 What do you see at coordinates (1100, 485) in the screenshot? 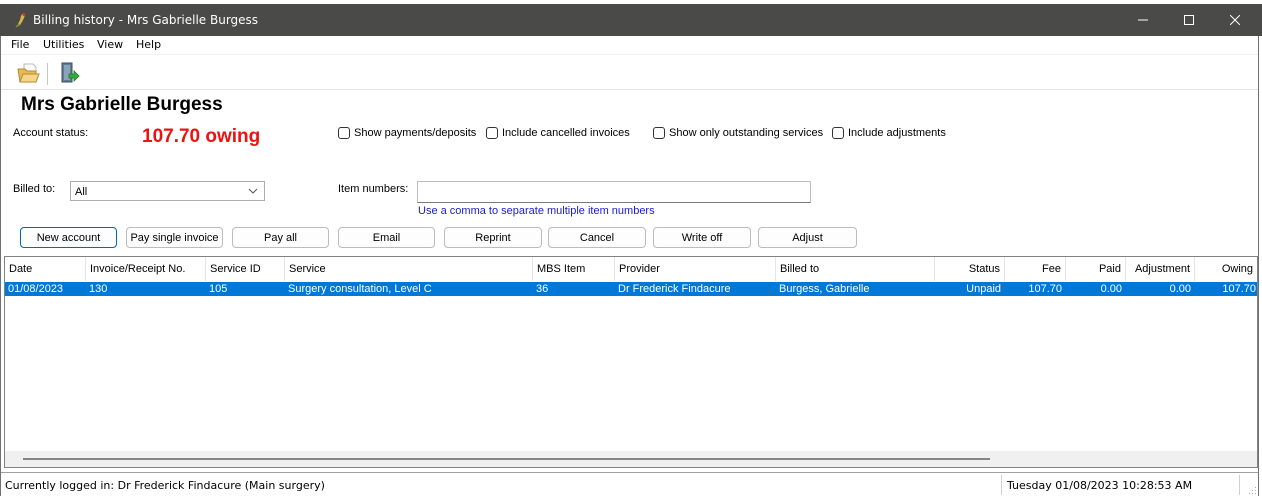
I see `datetime-status: Tuesday 01/08/2023 10:28:53 AM` at bounding box center [1100, 485].